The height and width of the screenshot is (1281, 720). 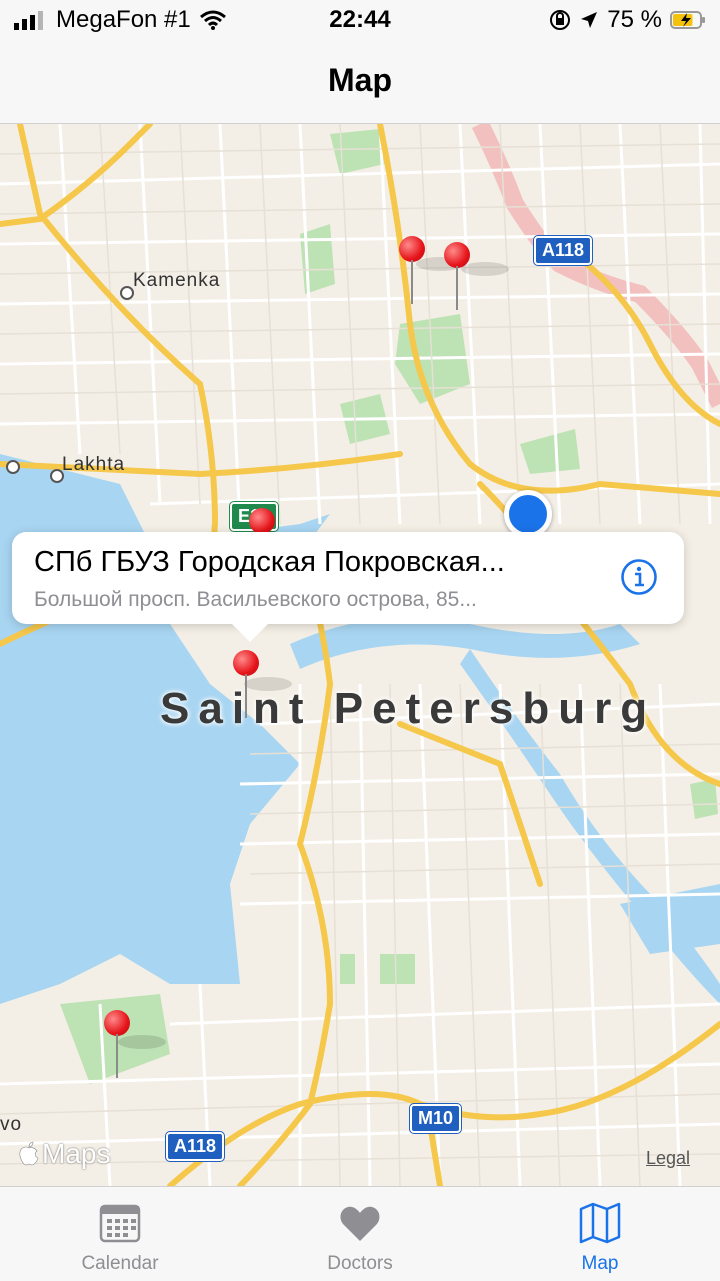 What do you see at coordinates (600, 1223) in the screenshot?
I see `map-icon` at bounding box center [600, 1223].